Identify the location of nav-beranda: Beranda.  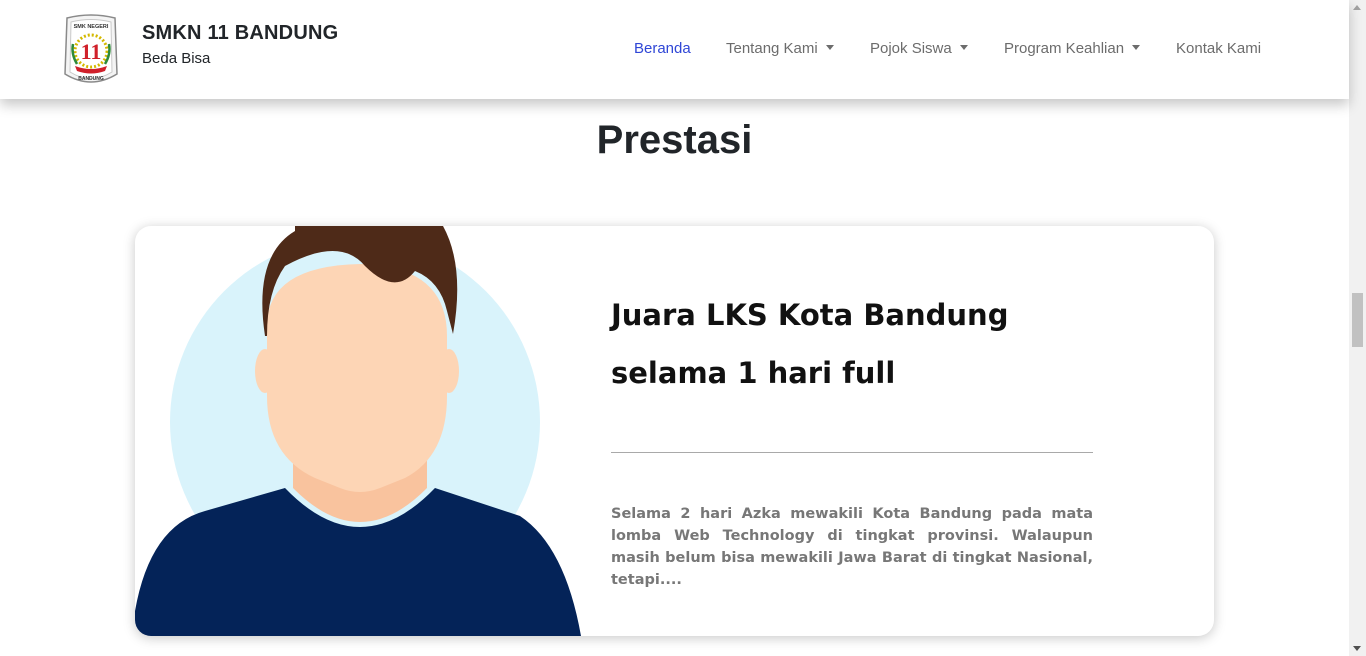
(662, 48).